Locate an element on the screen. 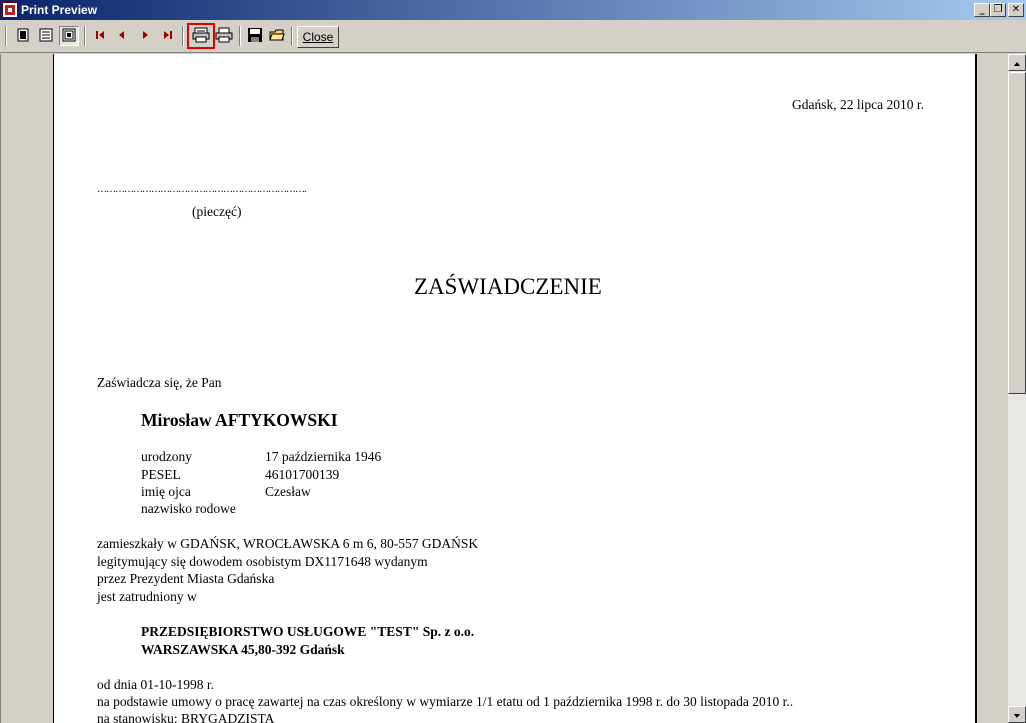 This screenshot has width=1026, height=723. zoom-page-icon is located at coordinates (69, 36).